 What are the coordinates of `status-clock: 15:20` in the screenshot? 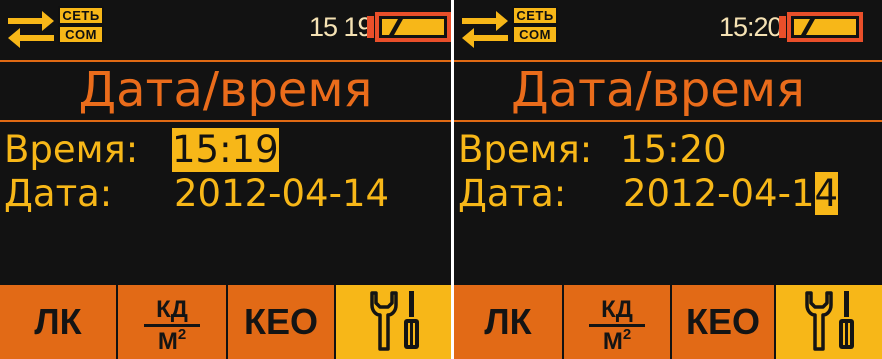 It's located at (751, 27).